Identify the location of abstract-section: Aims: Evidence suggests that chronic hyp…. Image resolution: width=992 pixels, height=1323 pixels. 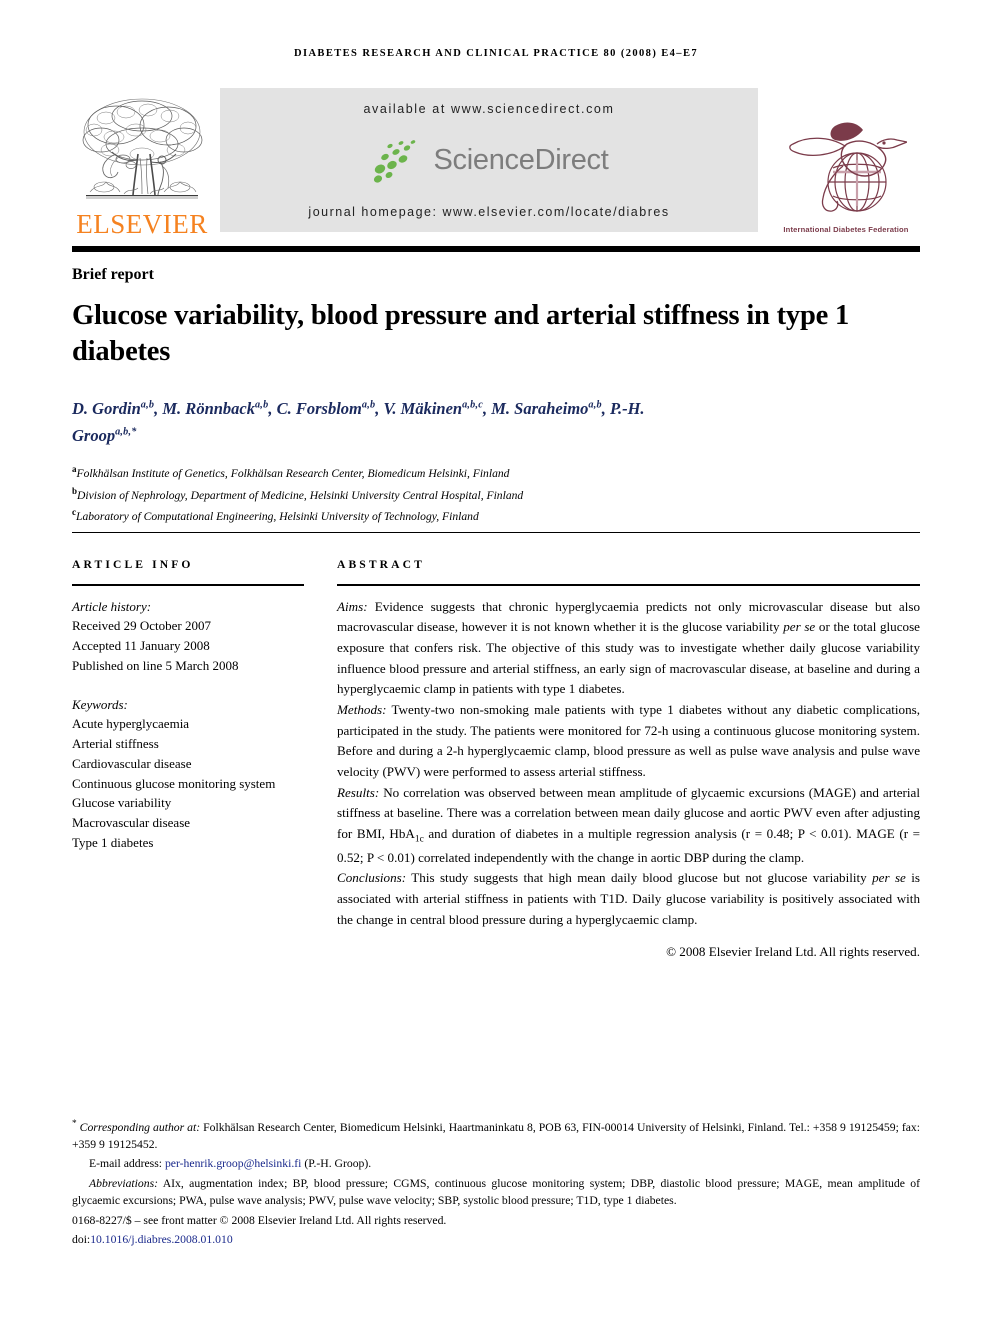
(628, 647).